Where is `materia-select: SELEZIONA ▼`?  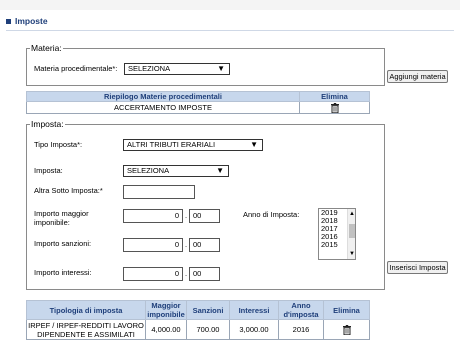
materia-select: SELEZIONA ▼ is located at coordinates (177, 69).